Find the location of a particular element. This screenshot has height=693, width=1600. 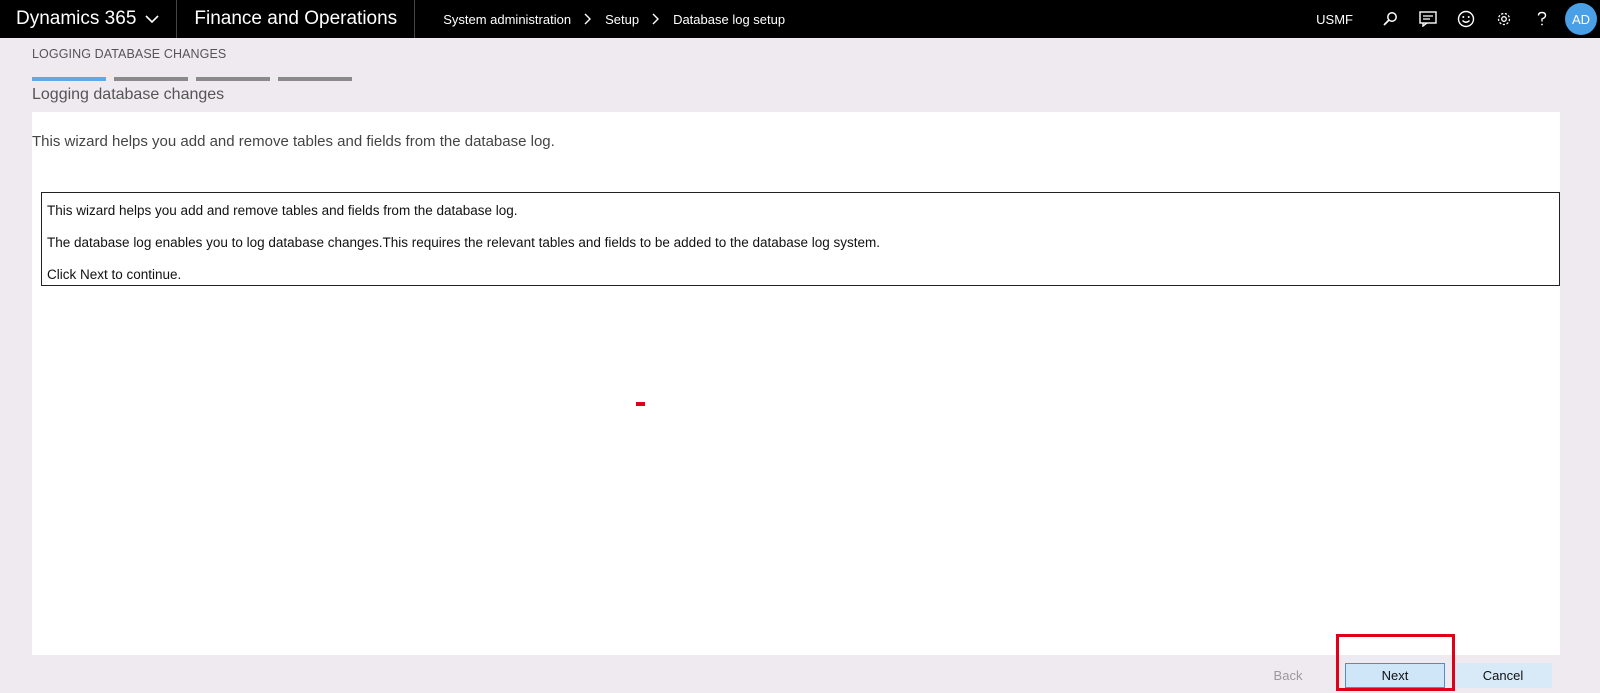

topbar-actions: USMF AD is located at coordinates (1458, 19).